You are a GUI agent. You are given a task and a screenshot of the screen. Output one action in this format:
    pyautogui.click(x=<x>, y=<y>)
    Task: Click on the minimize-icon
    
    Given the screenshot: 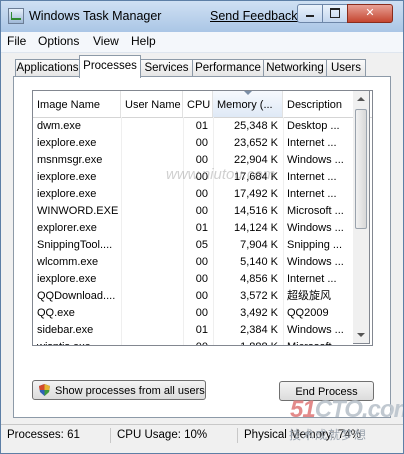 What is the action you would take?
    pyautogui.click(x=310, y=16)
    